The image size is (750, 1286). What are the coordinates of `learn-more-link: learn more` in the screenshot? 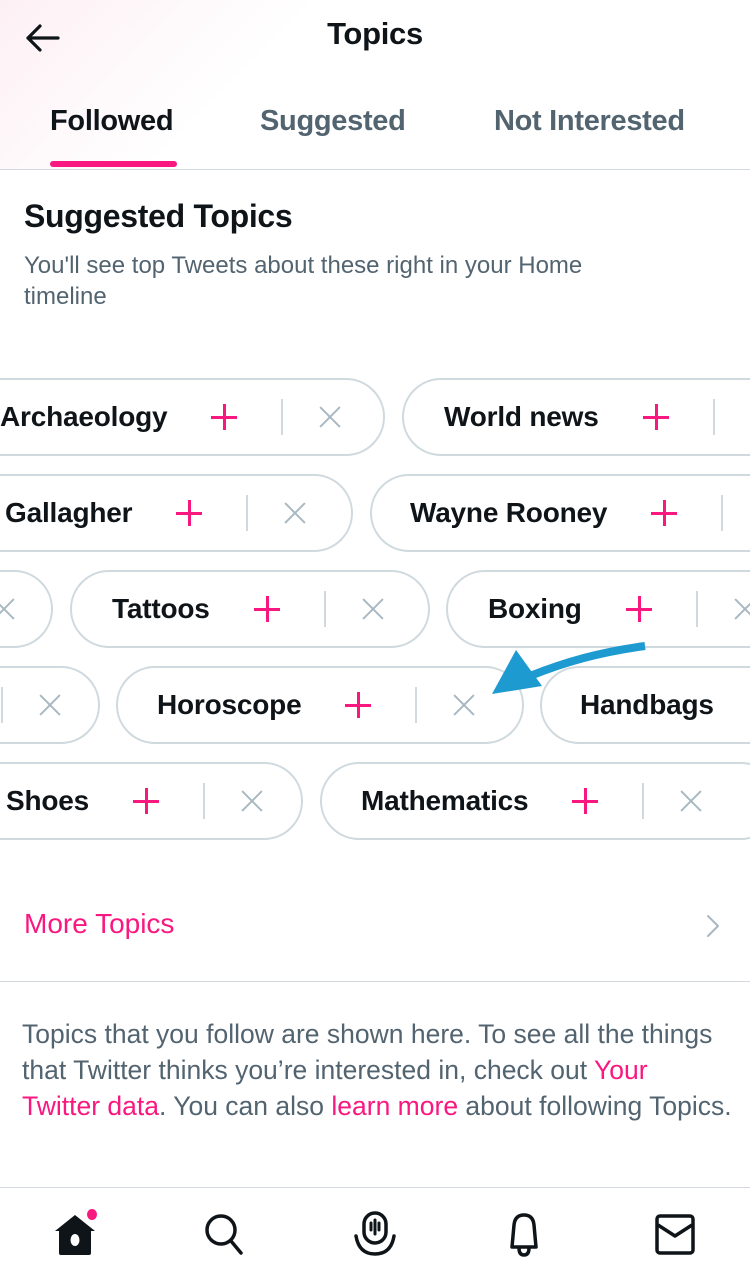 It's located at (394, 1106).